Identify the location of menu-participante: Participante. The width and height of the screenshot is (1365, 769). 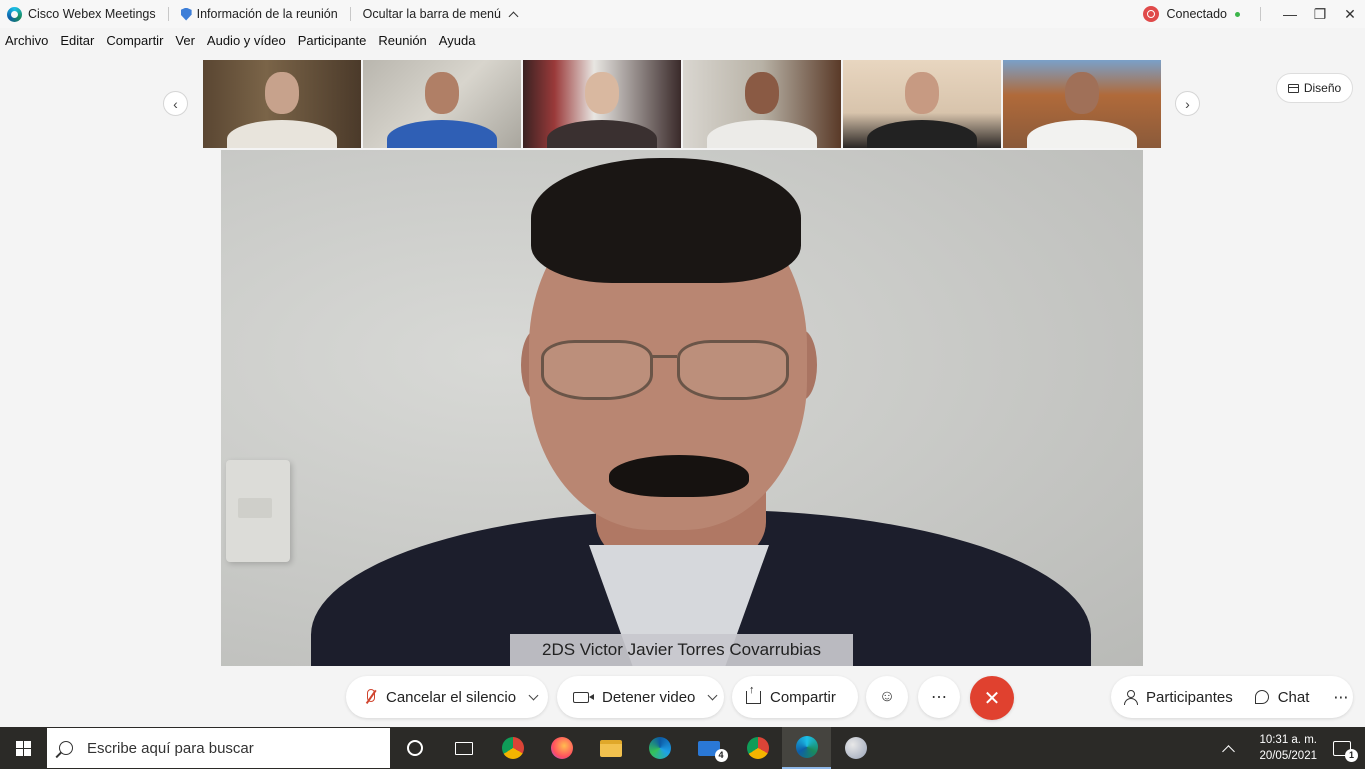
(332, 44).